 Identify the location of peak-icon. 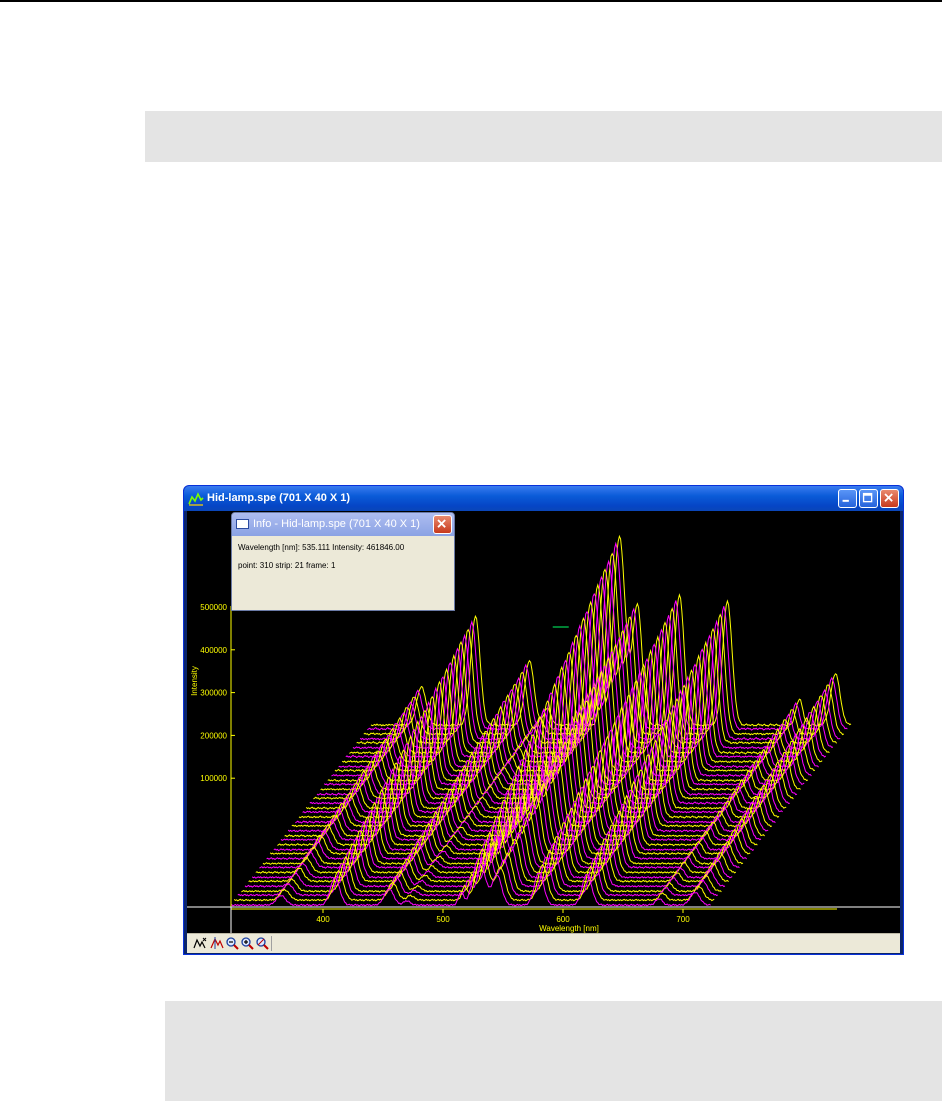
(217, 943).